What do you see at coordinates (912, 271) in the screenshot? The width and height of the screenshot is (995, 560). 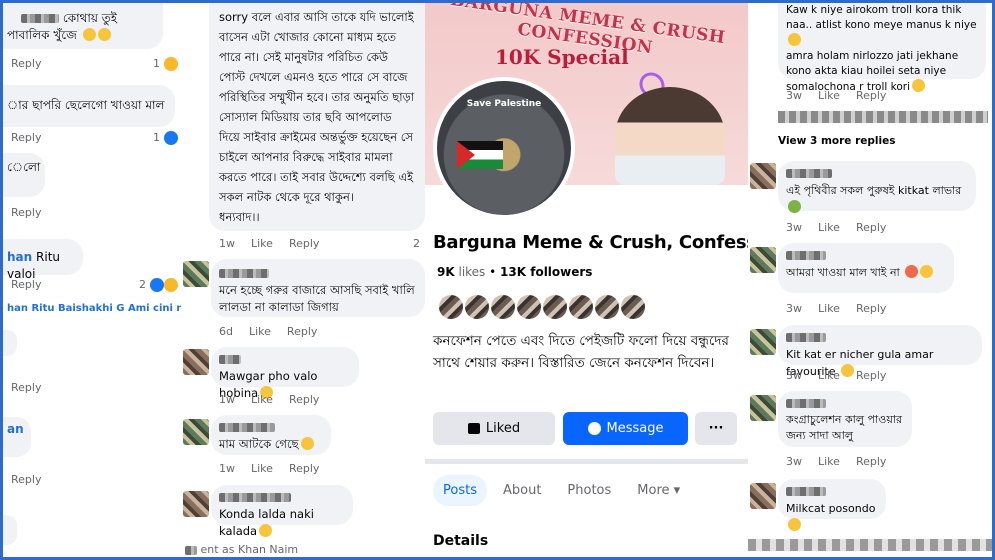 I see `tears-emoji-icon` at bounding box center [912, 271].